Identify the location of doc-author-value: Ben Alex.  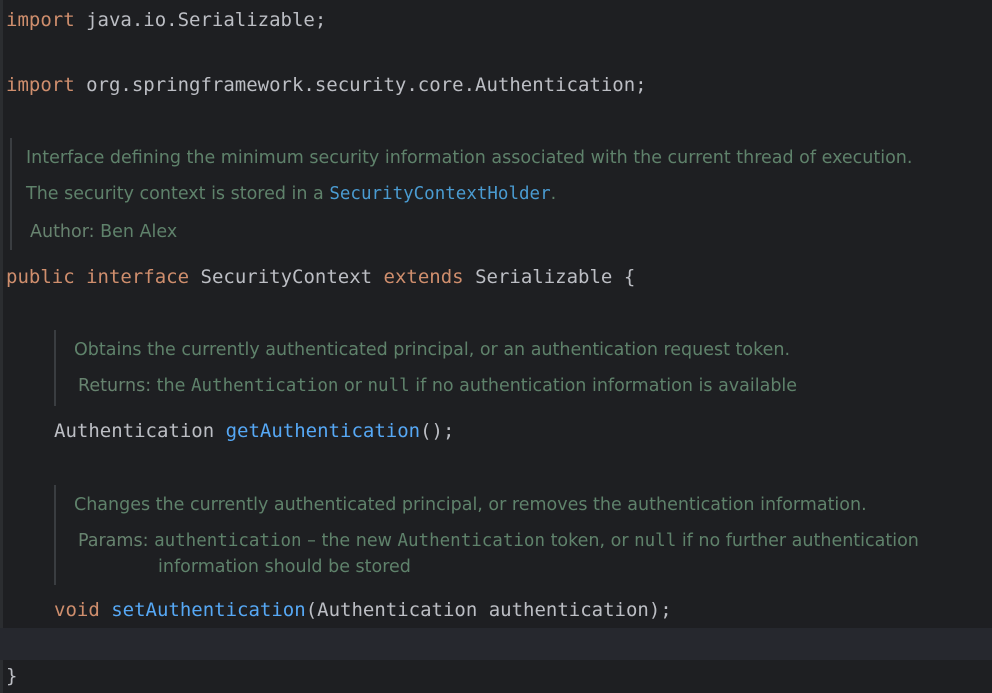
(139, 232).